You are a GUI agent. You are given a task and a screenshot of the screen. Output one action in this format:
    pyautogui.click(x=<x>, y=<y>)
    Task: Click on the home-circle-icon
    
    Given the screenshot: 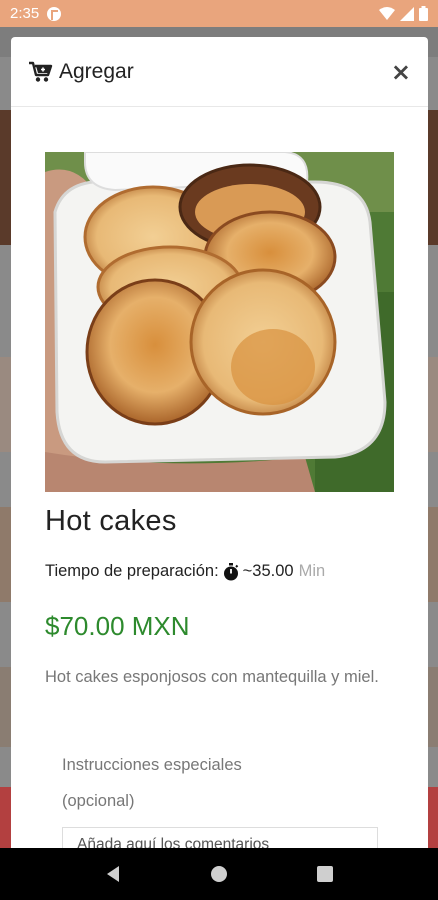 What is the action you would take?
    pyautogui.click(x=219, y=874)
    